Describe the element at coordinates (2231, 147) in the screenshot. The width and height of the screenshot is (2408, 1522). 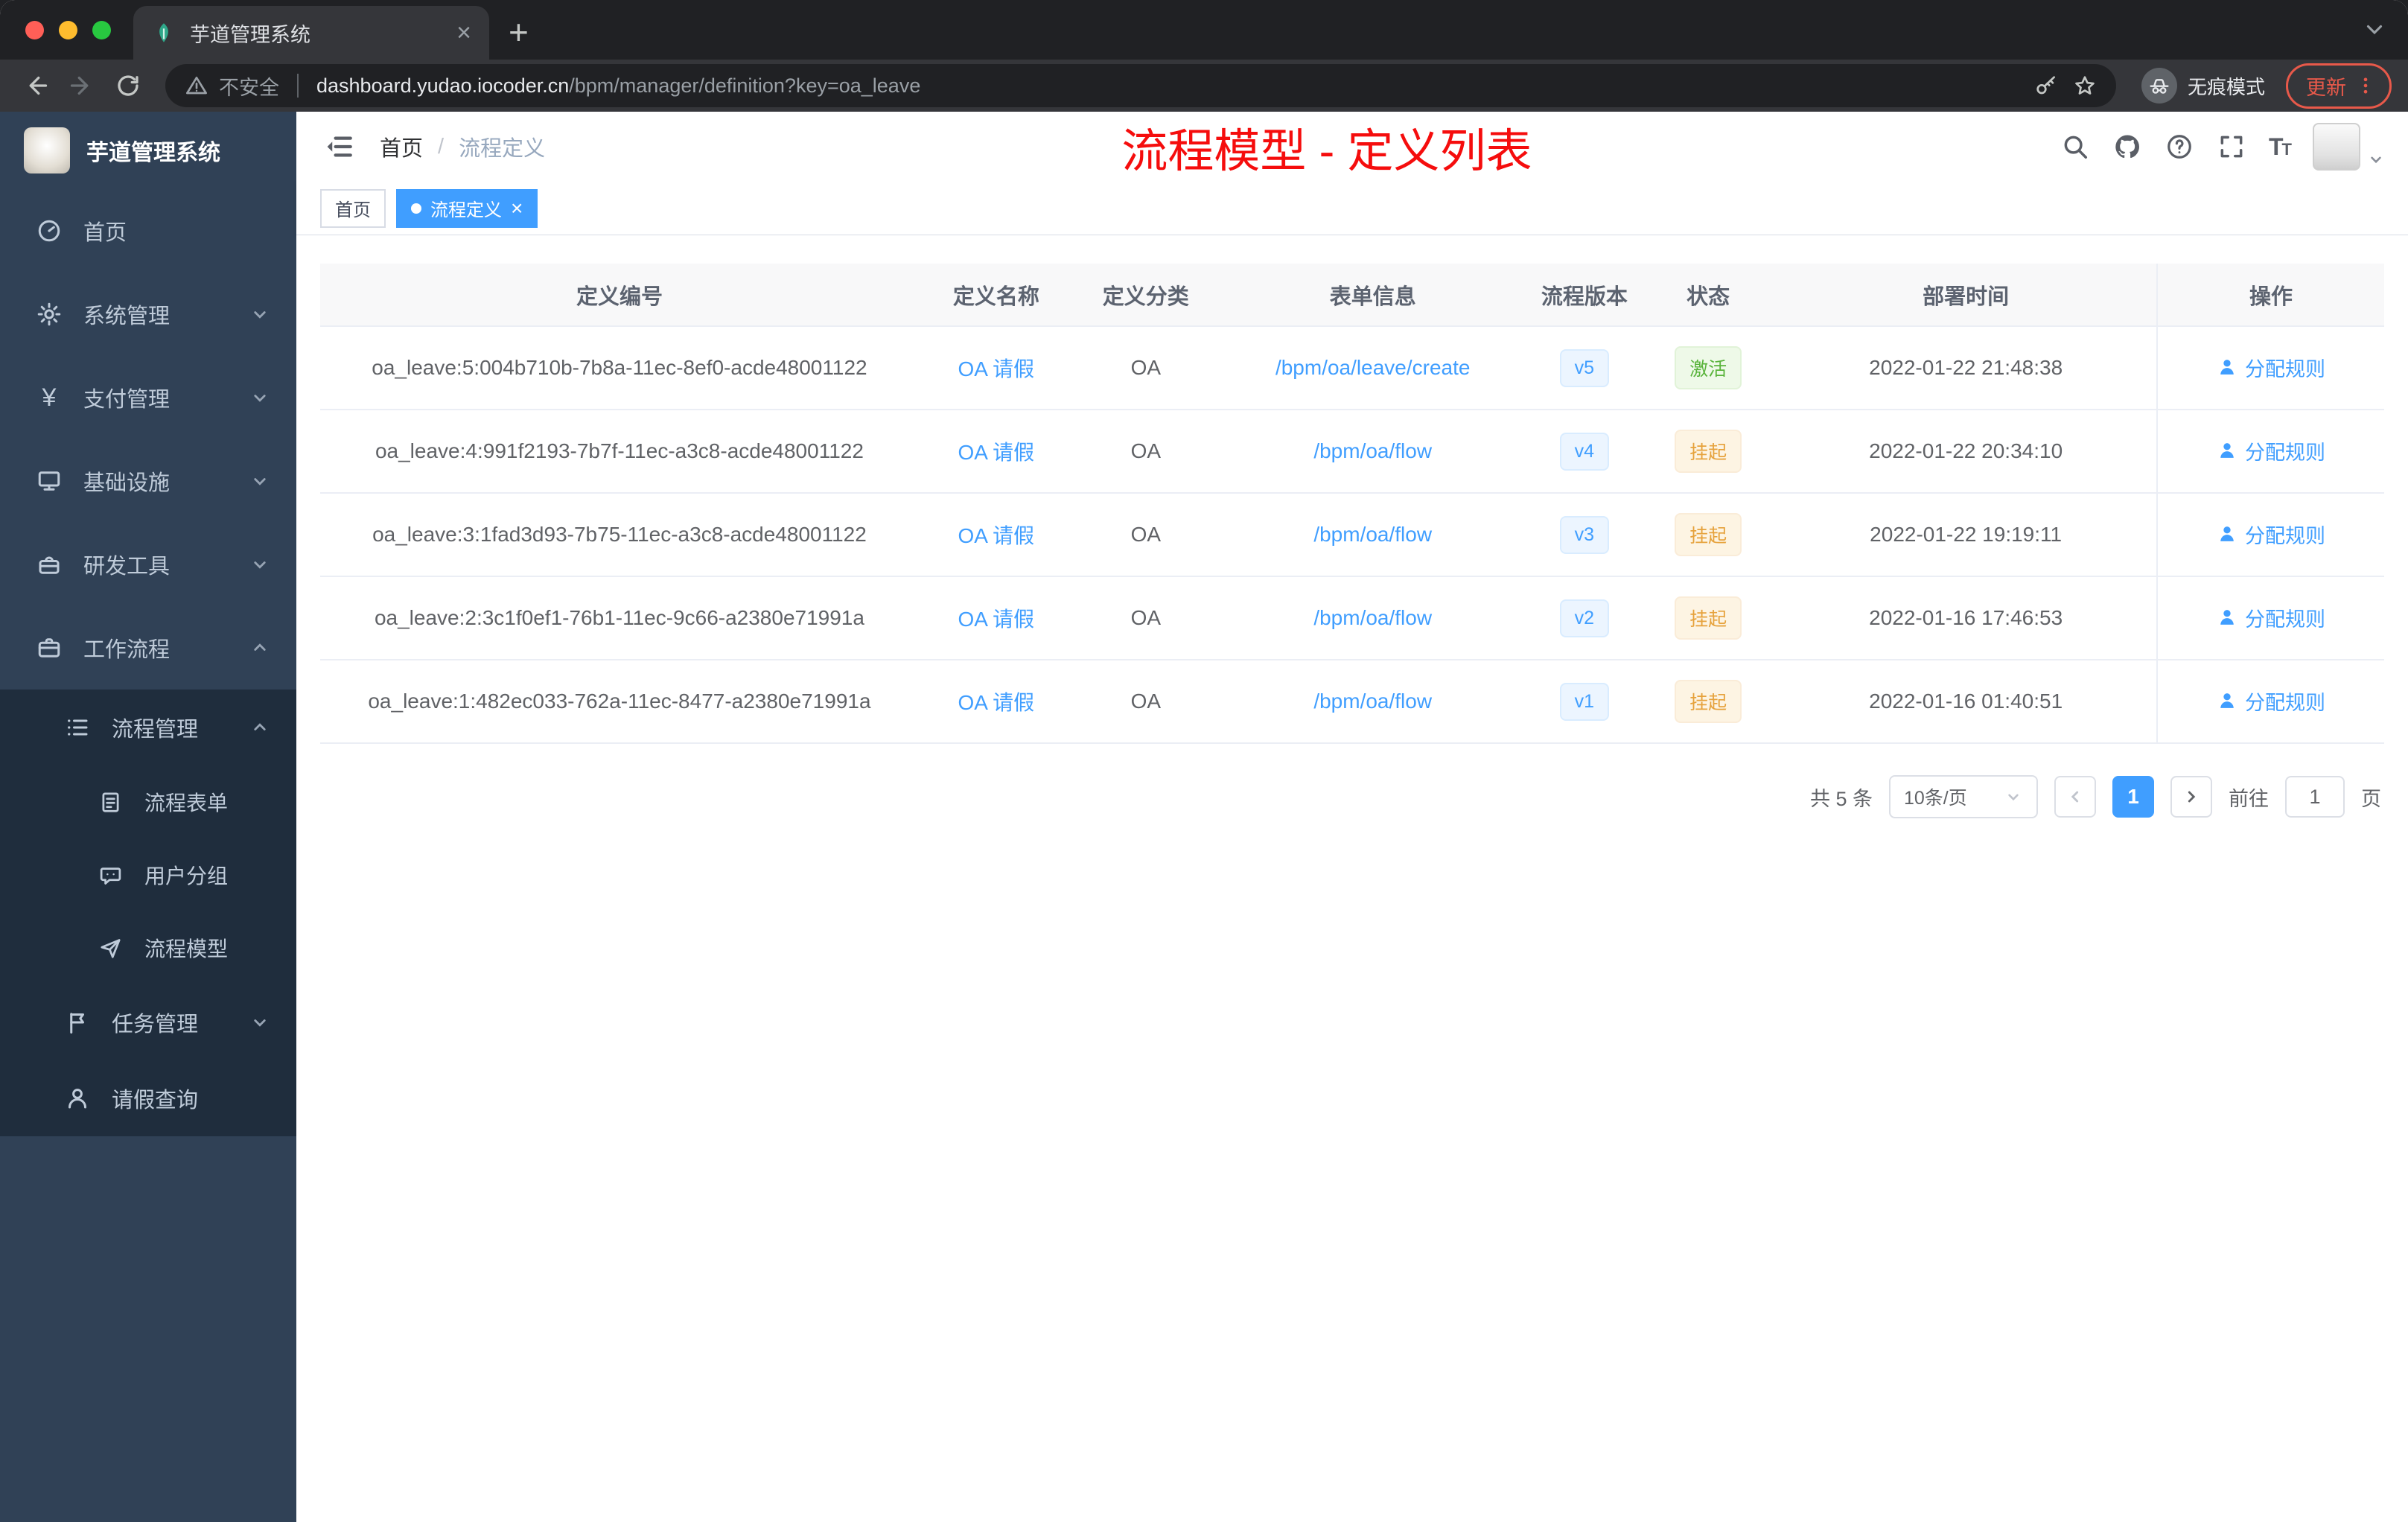
I see `fullscreen-icon` at that location.